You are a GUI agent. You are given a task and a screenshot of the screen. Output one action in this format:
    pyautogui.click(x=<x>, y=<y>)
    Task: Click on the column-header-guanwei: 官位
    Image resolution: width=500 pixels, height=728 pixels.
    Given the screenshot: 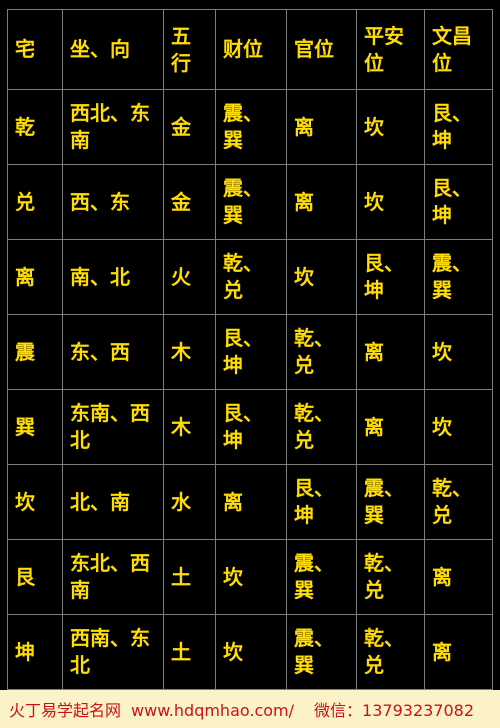 What is the action you would take?
    pyautogui.click(x=321, y=49)
    